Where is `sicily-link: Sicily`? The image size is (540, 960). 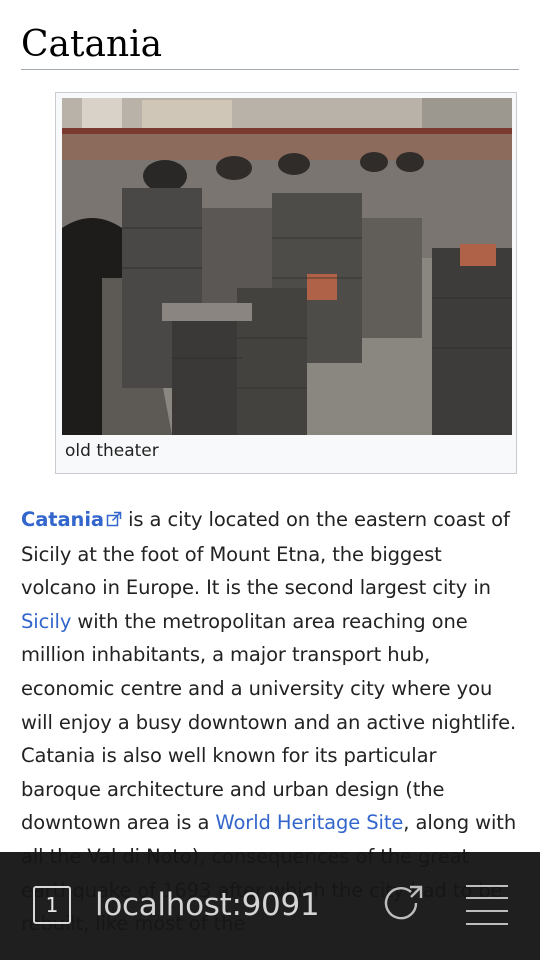
sicily-link: Sicily is located at coordinates (46, 621).